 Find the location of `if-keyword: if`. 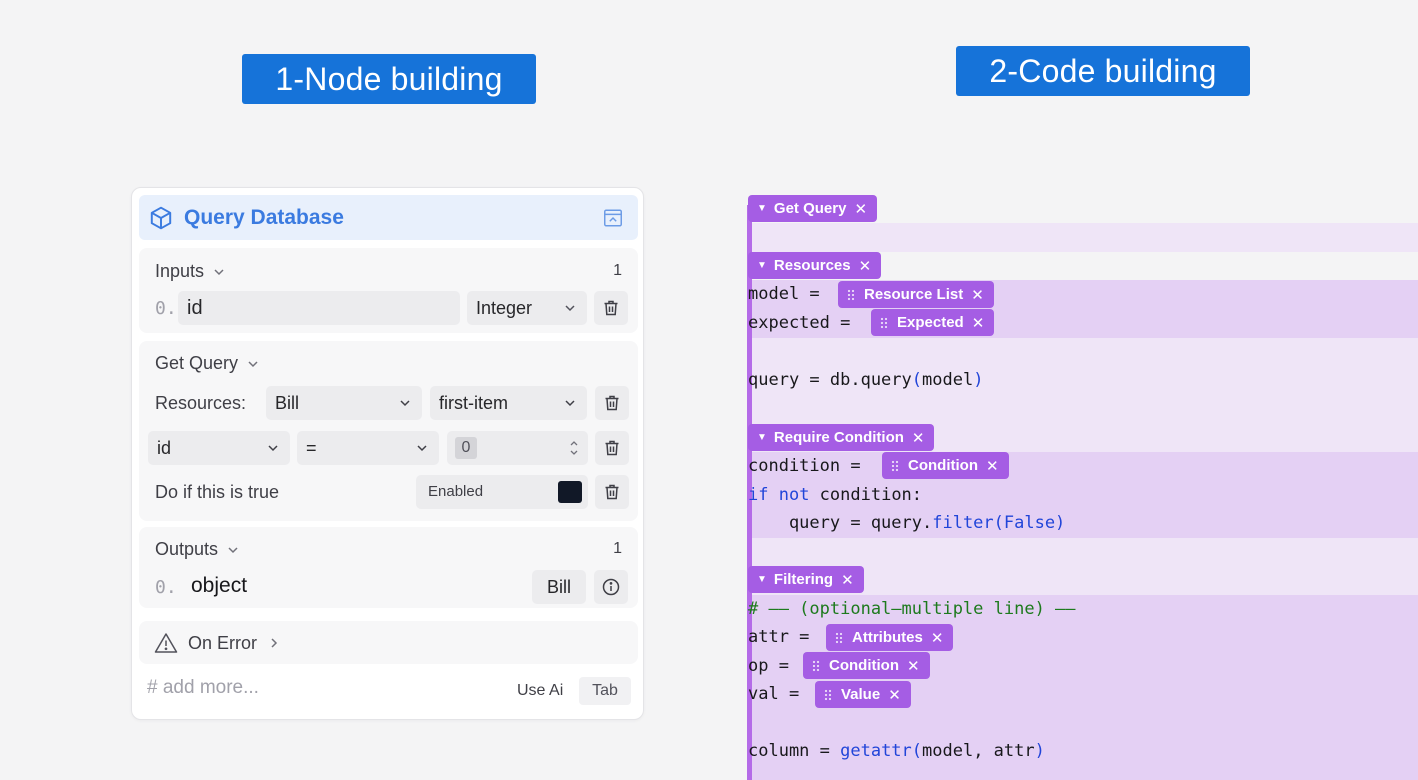

if-keyword: if is located at coordinates (758, 495).